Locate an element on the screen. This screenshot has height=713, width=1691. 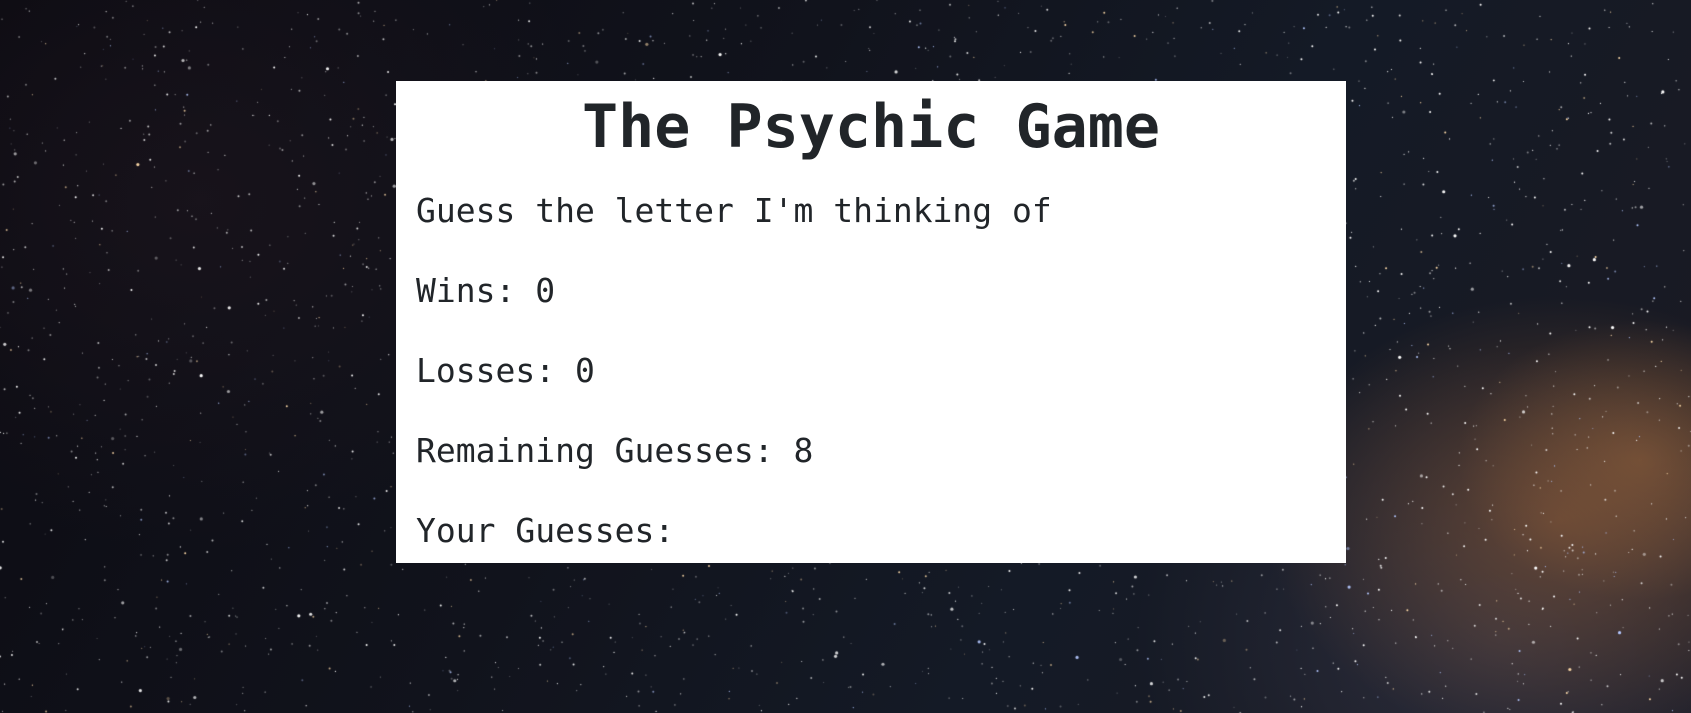
wins-label: Wins: is located at coordinates (476, 290).